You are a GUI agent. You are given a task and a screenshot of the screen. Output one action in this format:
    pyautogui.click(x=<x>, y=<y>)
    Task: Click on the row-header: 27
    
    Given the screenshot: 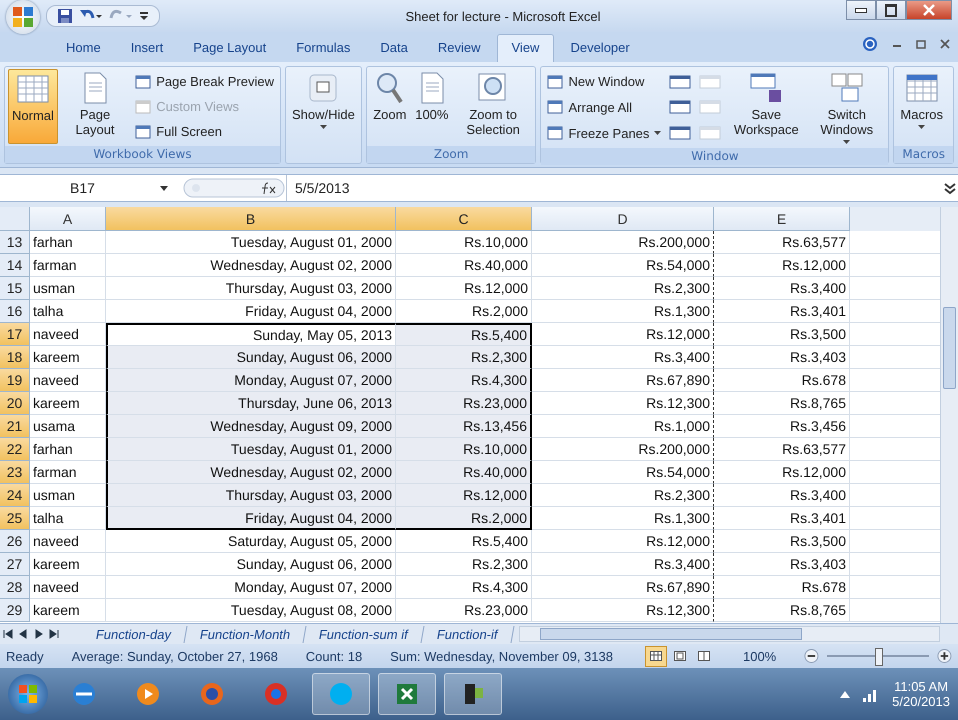 What is the action you would take?
    pyautogui.click(x=15, y=564)
    